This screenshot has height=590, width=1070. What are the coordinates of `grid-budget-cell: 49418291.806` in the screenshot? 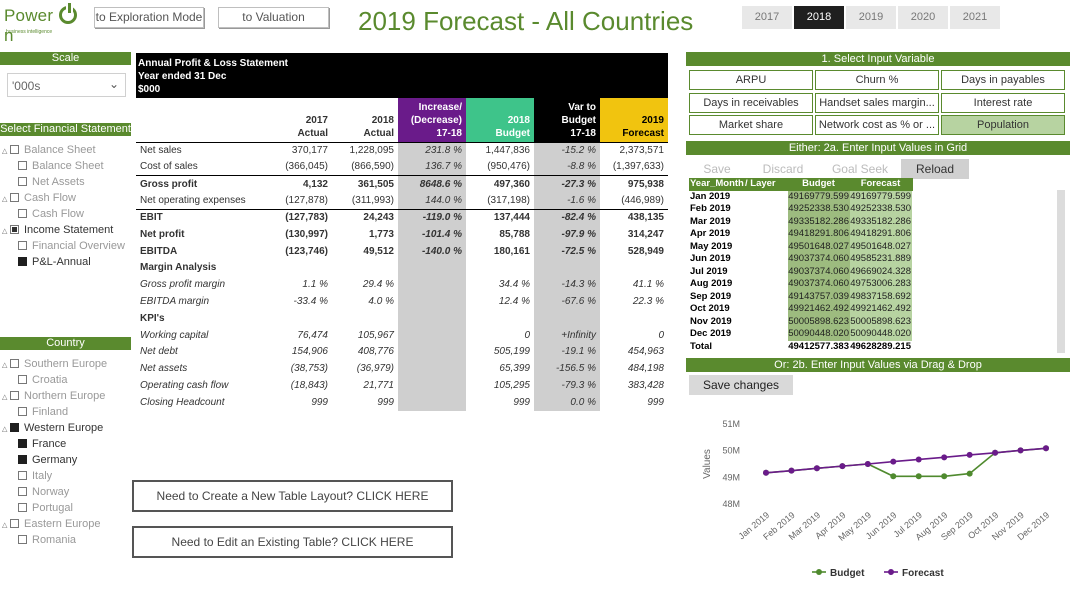 It's located at (819, 234).